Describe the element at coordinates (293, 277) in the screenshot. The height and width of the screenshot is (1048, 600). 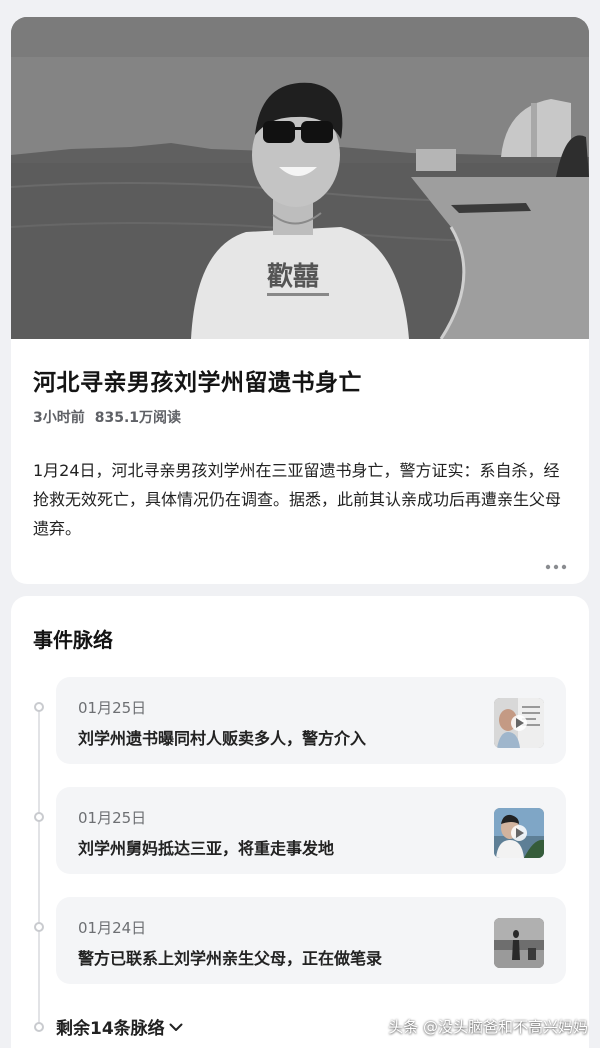
I see `shirt-print: 歡囍` at that location.